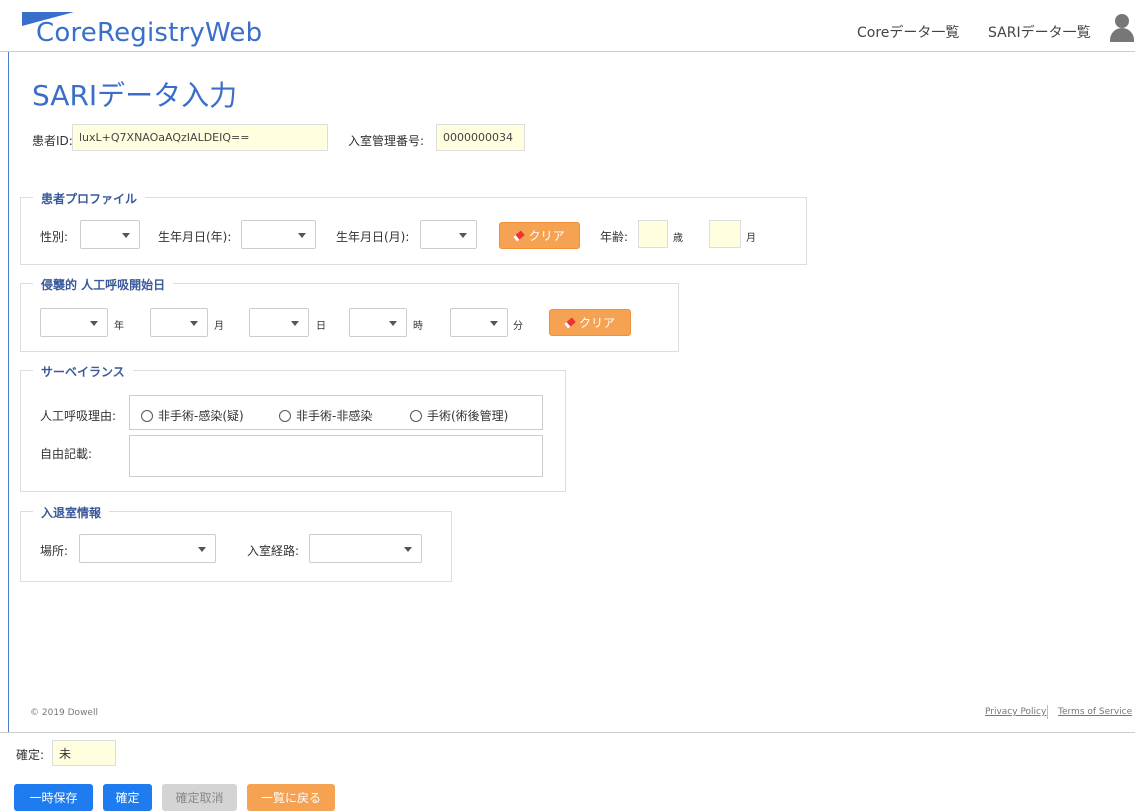  I want to click on confirm-status-label: 確定:, so click(30, 755).